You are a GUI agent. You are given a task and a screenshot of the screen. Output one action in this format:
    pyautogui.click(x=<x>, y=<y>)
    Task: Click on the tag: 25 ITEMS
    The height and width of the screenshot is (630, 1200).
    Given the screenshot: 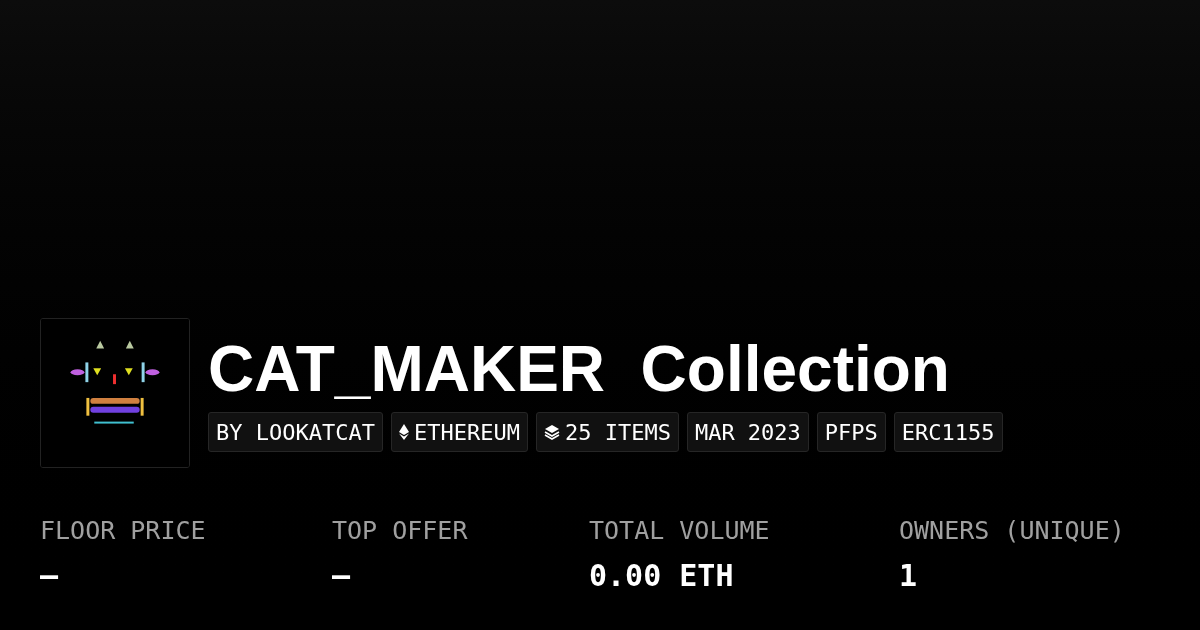 What is the action you would take?
    pyautogui.click(x=607, y=432)
    